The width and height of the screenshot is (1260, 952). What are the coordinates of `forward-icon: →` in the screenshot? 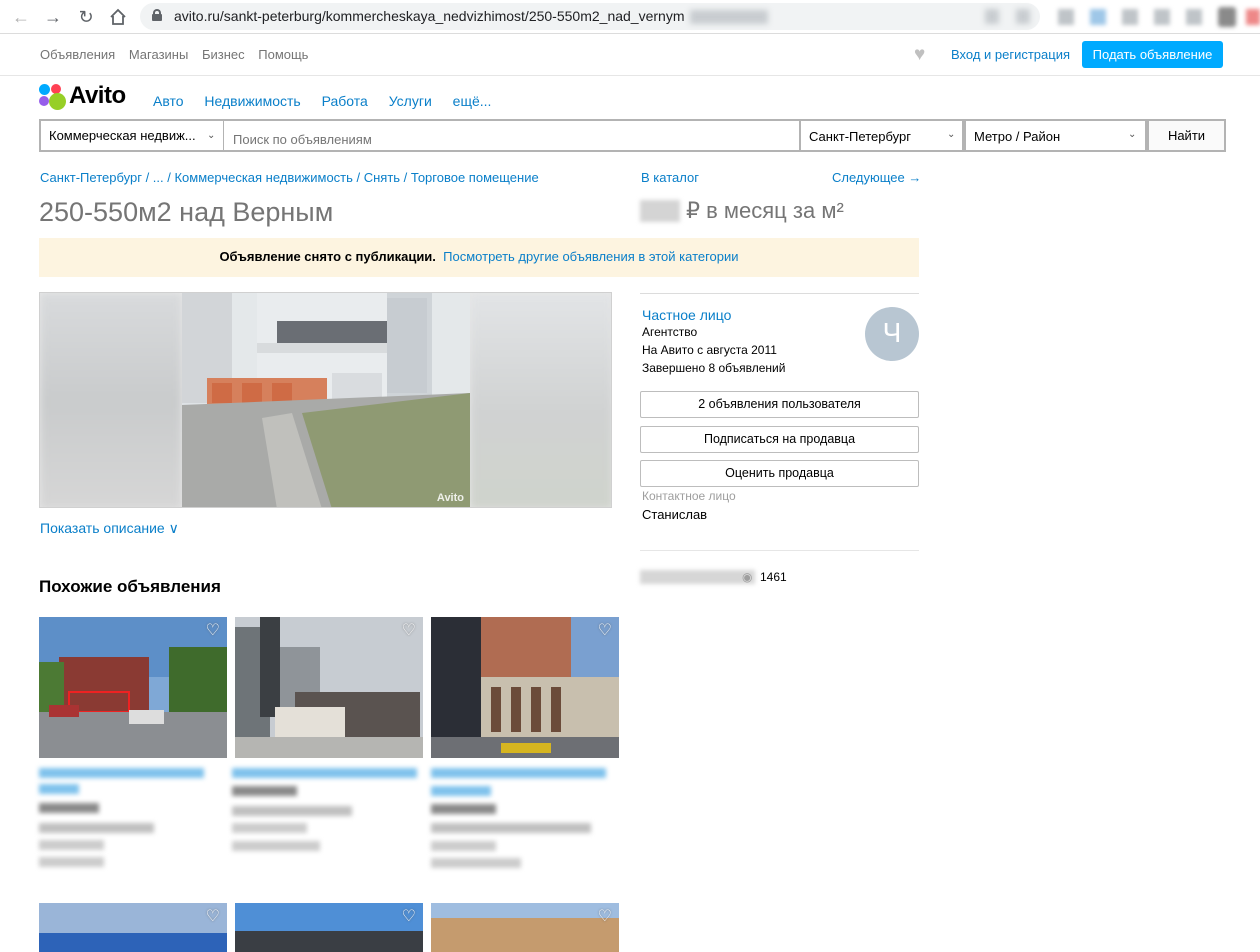 It's located at (53, 17).